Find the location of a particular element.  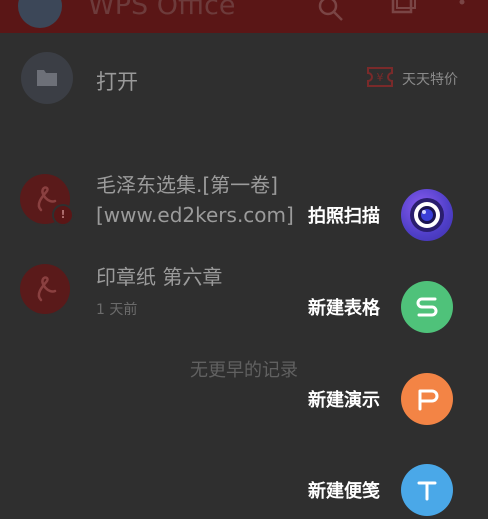

note-t-icon is located at coordinates (427, 490).